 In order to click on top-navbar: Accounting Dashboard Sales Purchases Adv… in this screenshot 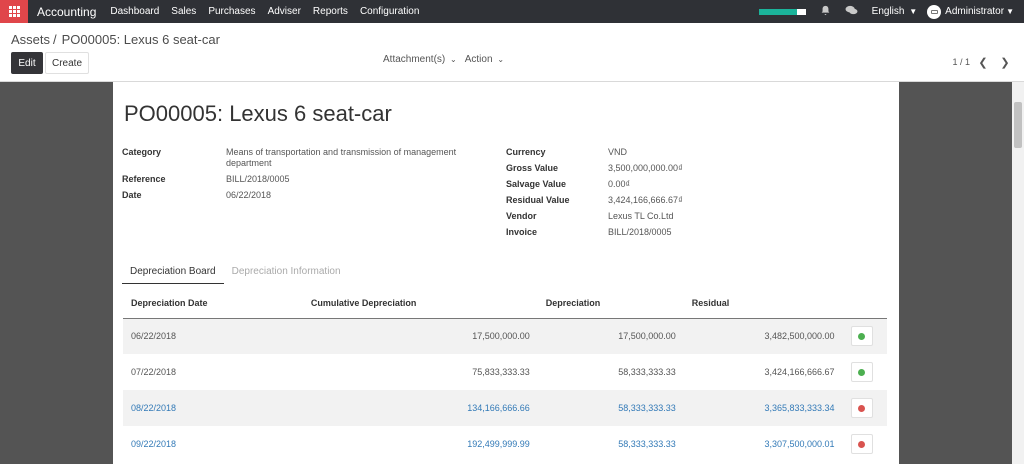, I will do `click(512, 11)`.